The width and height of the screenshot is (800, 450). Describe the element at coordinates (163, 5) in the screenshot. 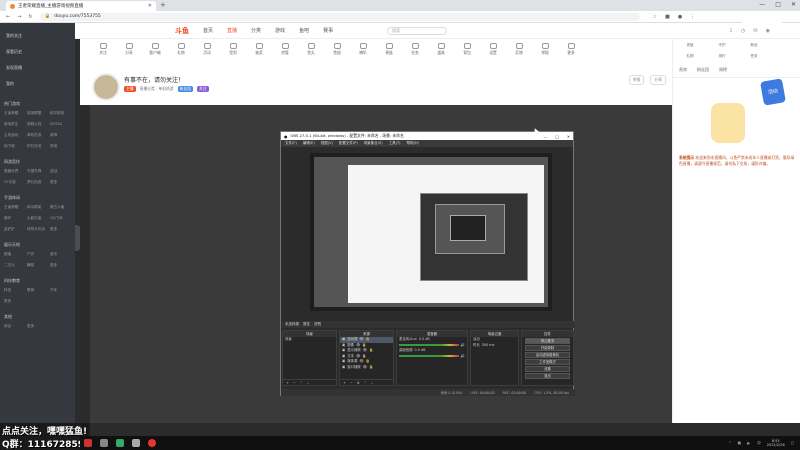

I see `new-tab-icon: +` at that location.